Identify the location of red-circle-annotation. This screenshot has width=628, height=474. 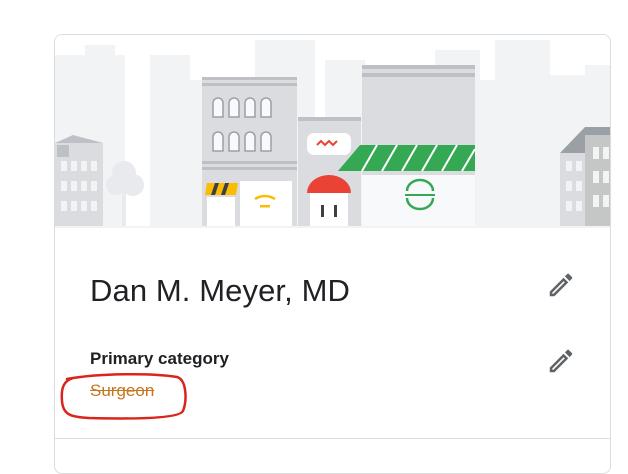
(124, 397).